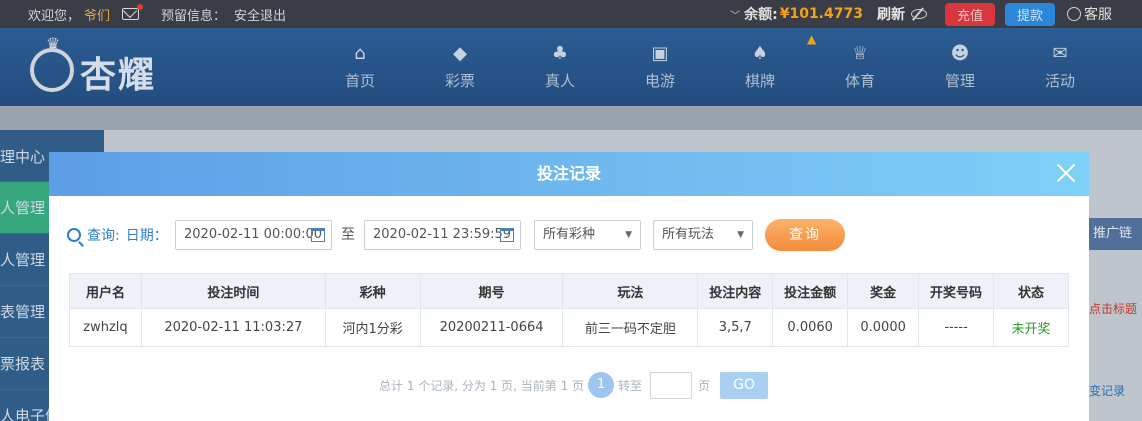 This screenshot has height=421, width=1142. Describe the element at coordinates (659, 81) in the screenshot. I see `nav-label: 电游` at that location.